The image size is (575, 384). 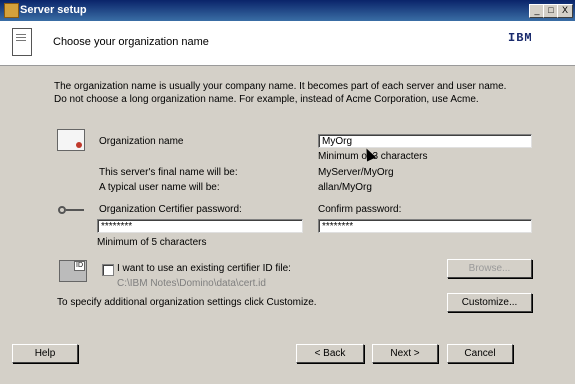 What do you see at coordinates (565, 11) in the screenshot?
I see `close-button: X` at bounding box center [565, 11].